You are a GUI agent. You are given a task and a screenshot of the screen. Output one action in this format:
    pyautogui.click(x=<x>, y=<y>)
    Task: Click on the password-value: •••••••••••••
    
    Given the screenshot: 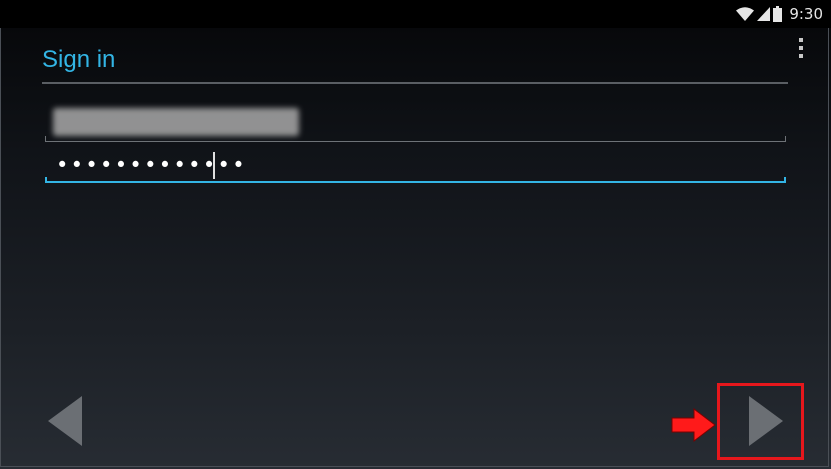 What is the action you would take?
    pyautogui.click(x=151, y=165)
    